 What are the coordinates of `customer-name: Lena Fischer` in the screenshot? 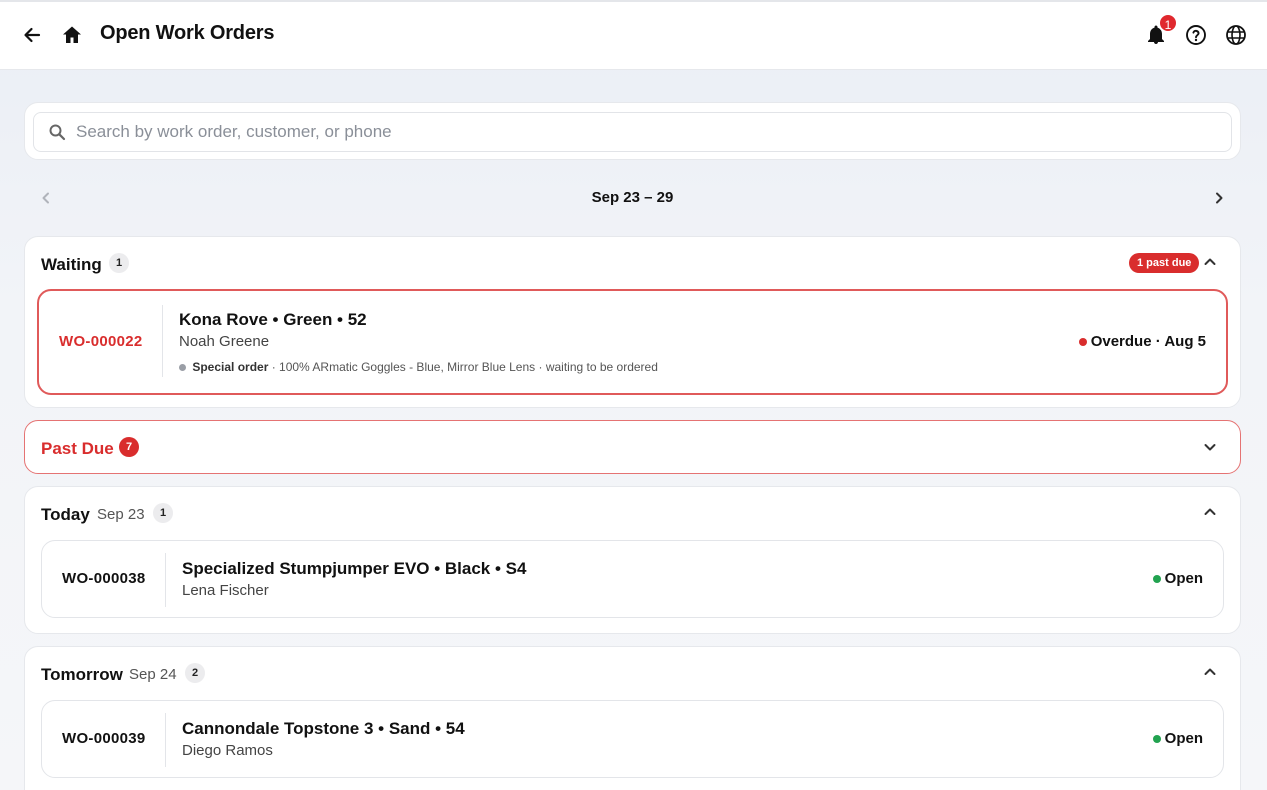 It's located at (225, 590).